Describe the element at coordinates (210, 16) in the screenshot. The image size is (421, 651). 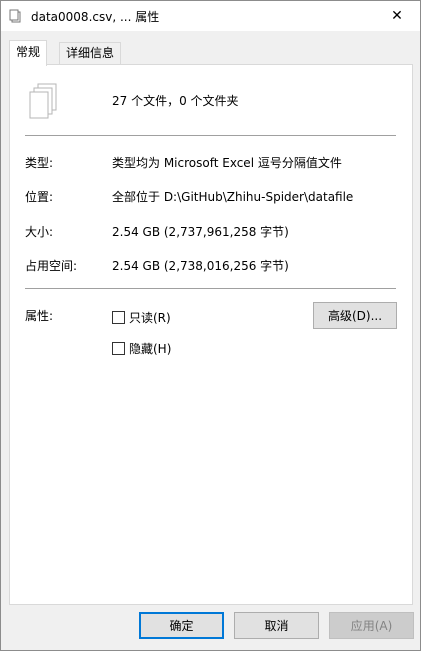
I see `title-bar: data0008.csv, ... 属性 ✕` at that location.